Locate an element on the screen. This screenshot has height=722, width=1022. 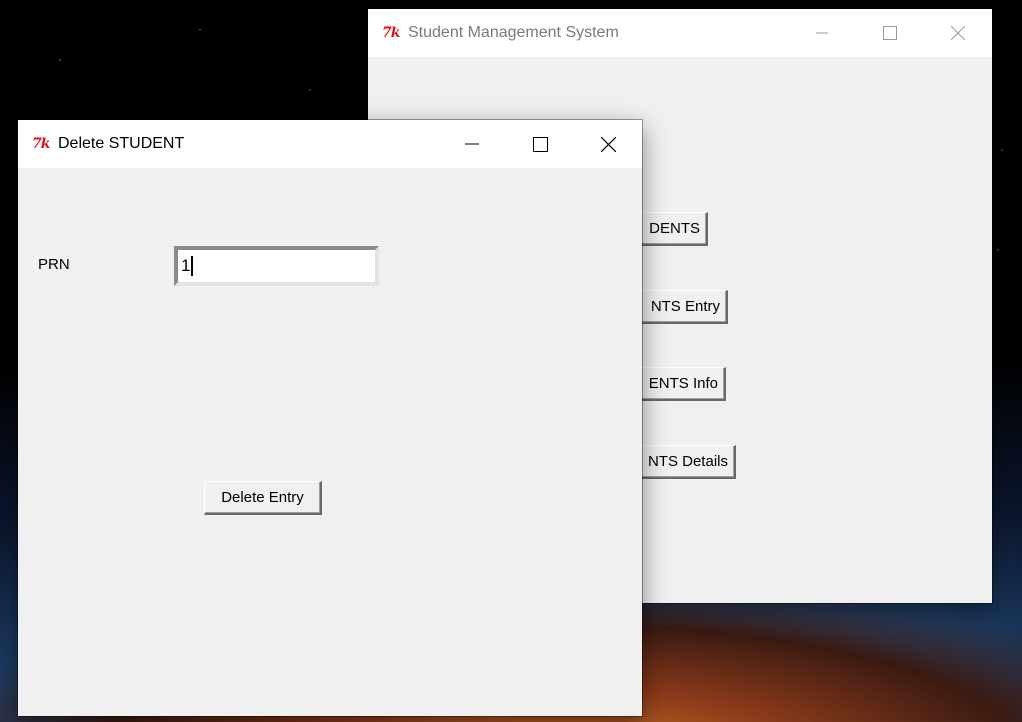
title-bar: 7k Student Management System is located at coordinates (680, 33).